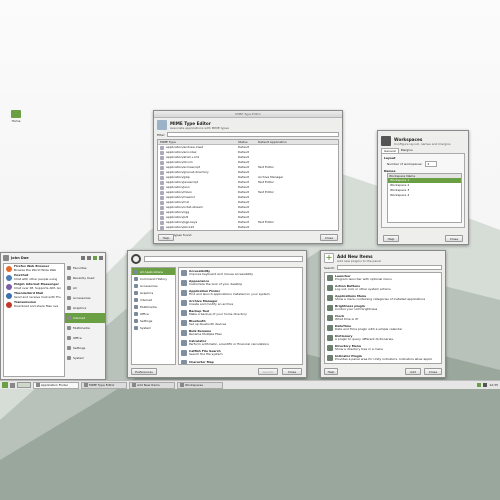 The height and width of the screenshot is (500, 500). Describe the element at coordinates (153, 285) in the screenshot. I see `finder-category-item: Accessories` at that location.